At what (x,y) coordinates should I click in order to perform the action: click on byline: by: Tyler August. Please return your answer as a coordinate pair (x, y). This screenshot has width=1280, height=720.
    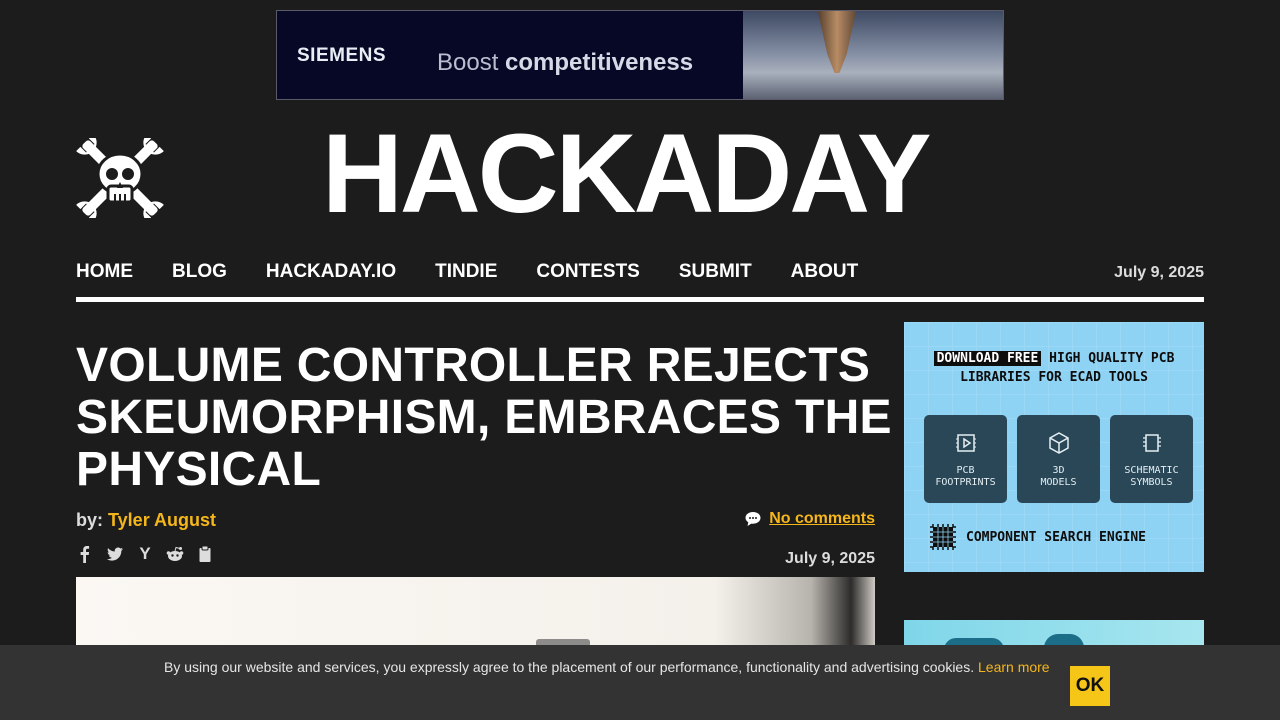
    Looking at the image, I should click on (146, 520).